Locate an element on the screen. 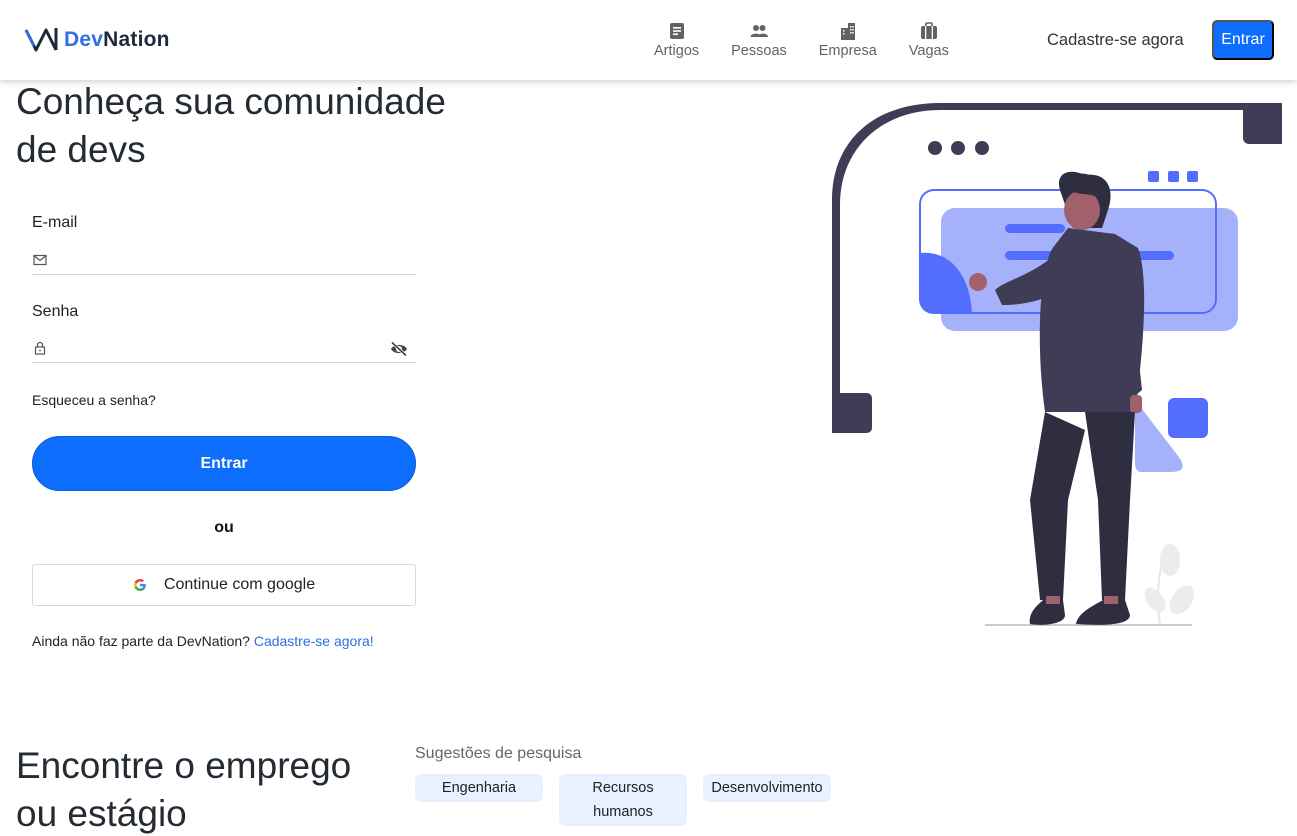  email-input is located at coordinates (226, 260).